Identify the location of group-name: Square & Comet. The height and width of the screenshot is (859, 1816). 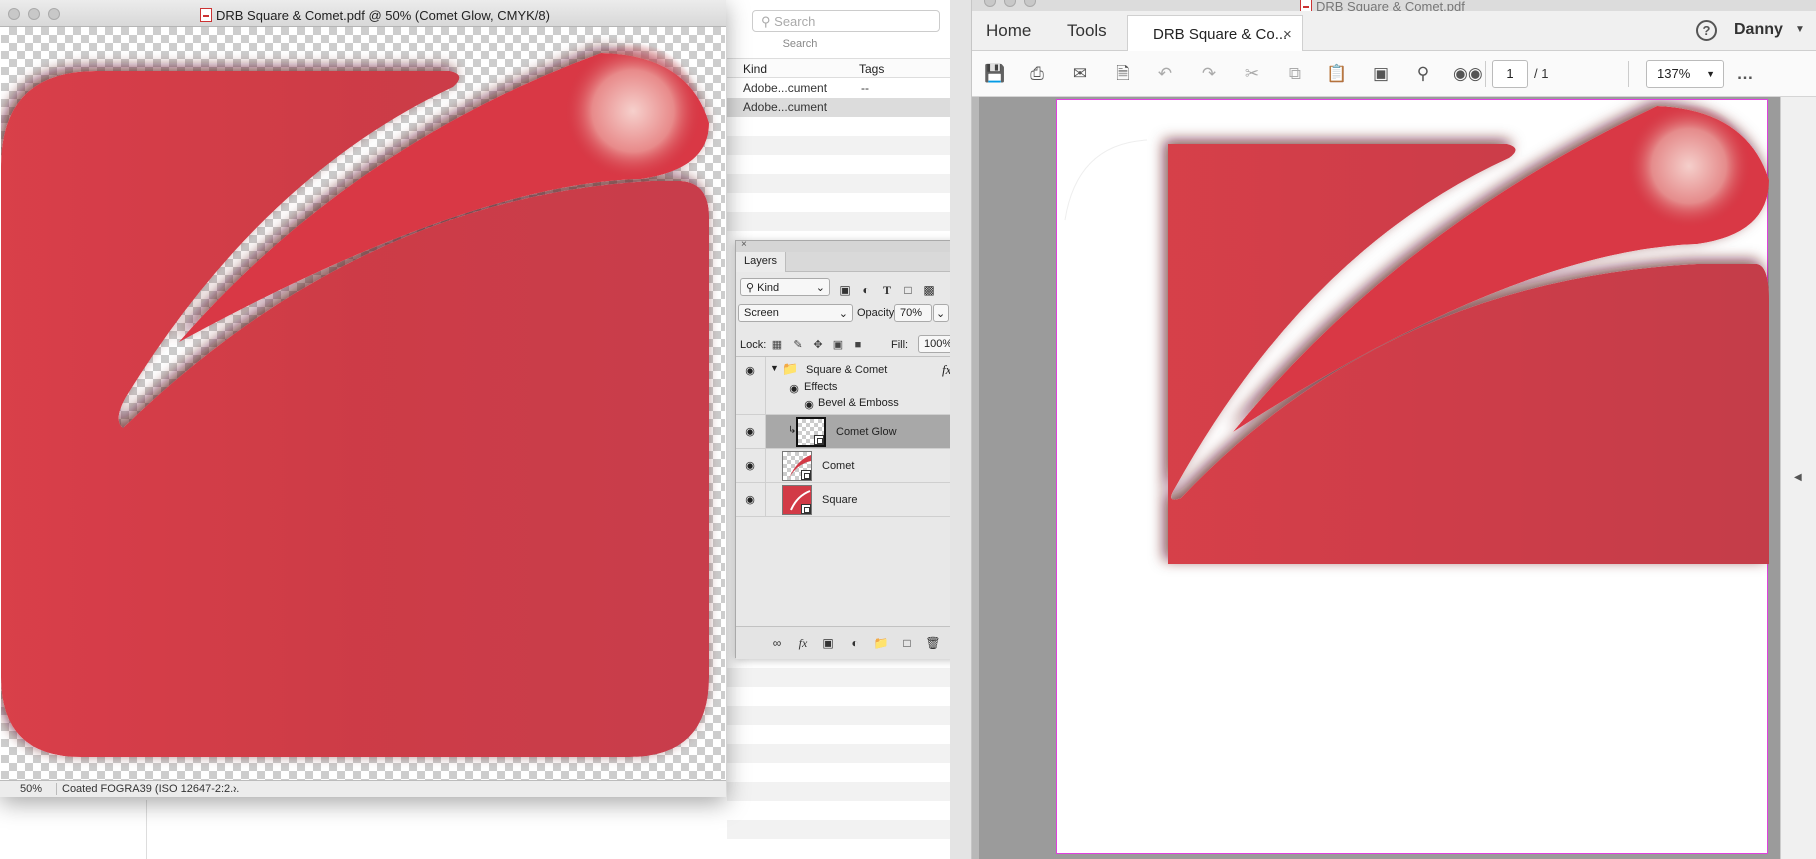
(846, 370).